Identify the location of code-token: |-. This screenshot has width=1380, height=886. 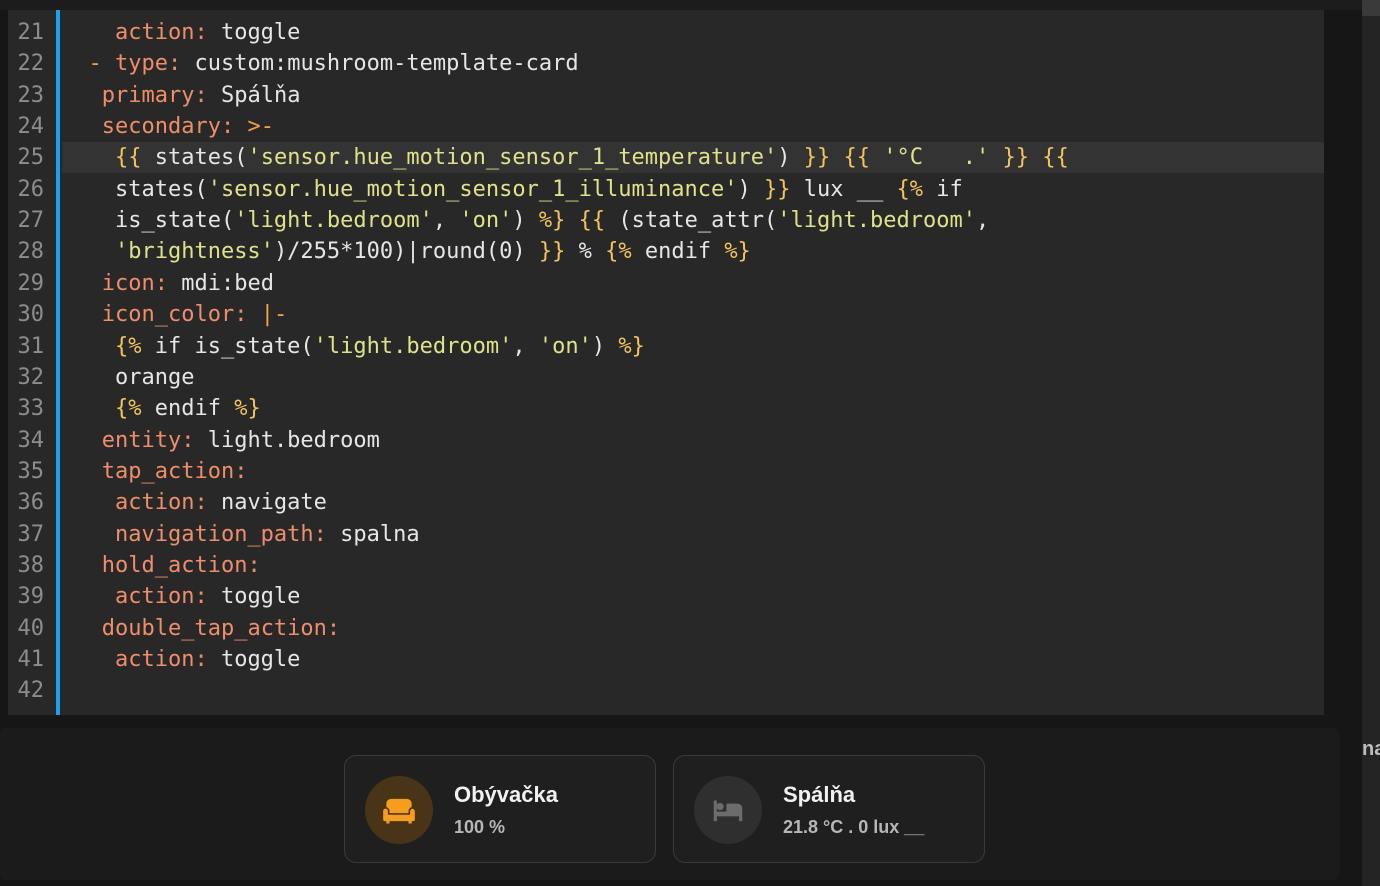
(267, 315).